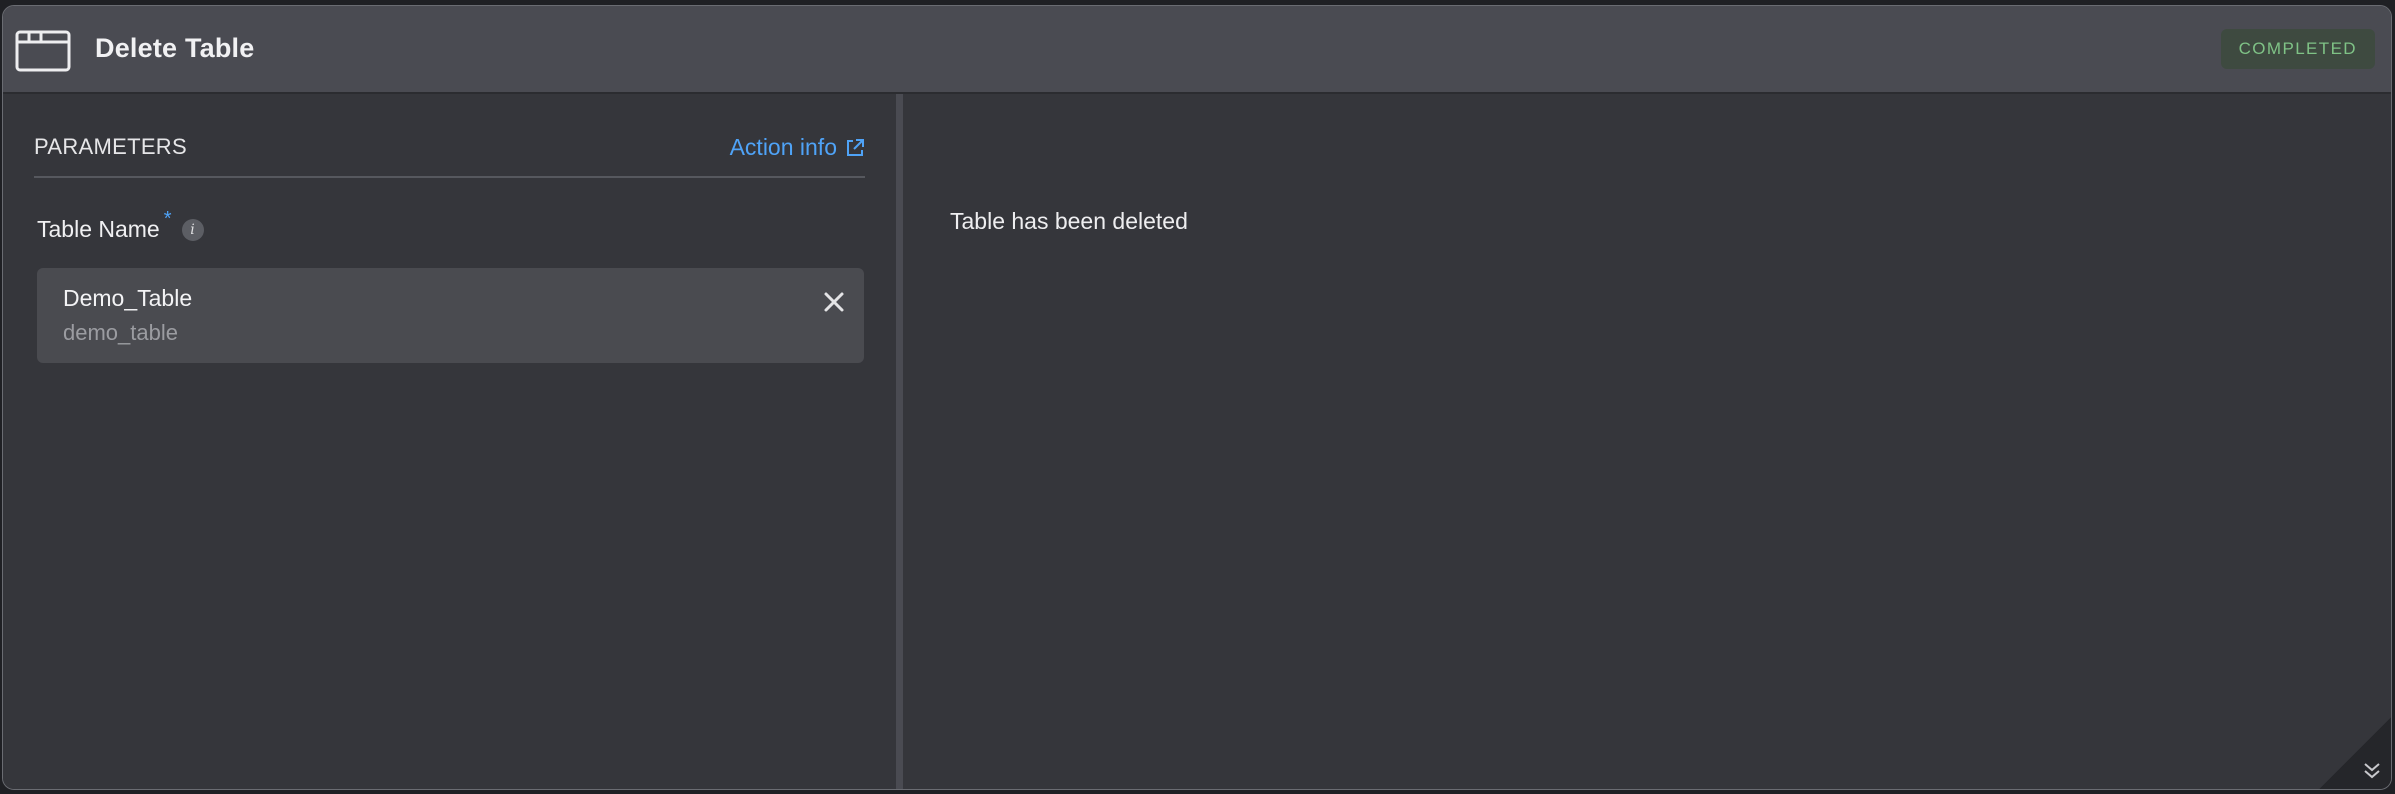  What do you see at coordinates (1069, 221) in the screenshot?
I see `result-message: Table has been deleted` at bounding box center [1069, 221].